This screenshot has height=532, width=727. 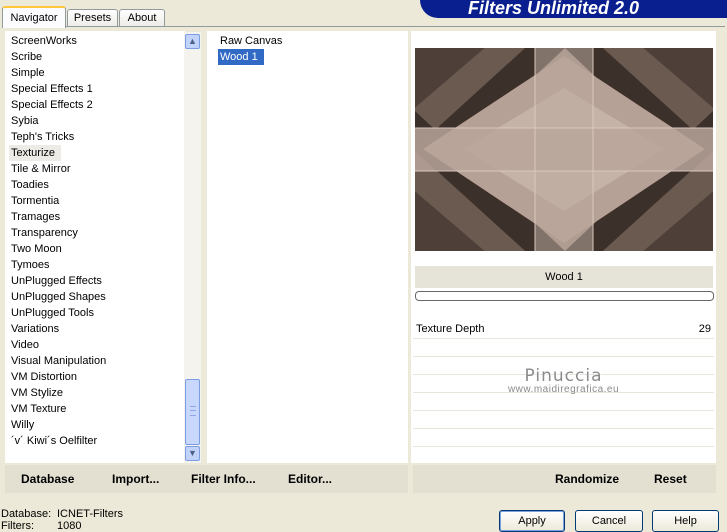 I want to click on filter-item: Wood 1, so click(x=249, y=57).